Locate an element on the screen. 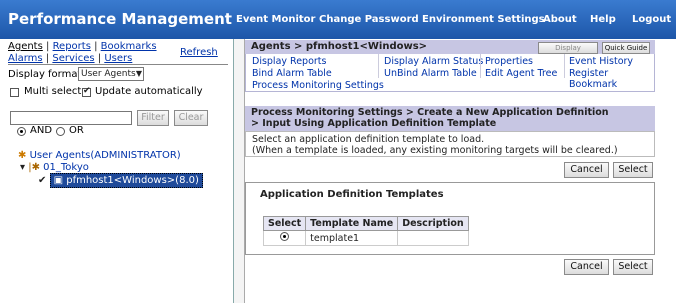 This screenshot has height=303, width=676. col-template-name: Template Name is located at coordinates (352, 223).